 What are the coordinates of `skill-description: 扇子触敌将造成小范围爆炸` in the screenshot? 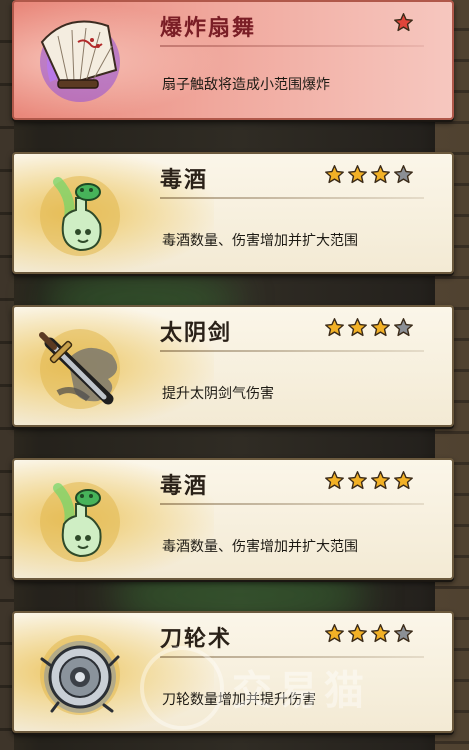 It's located at (246, 85).